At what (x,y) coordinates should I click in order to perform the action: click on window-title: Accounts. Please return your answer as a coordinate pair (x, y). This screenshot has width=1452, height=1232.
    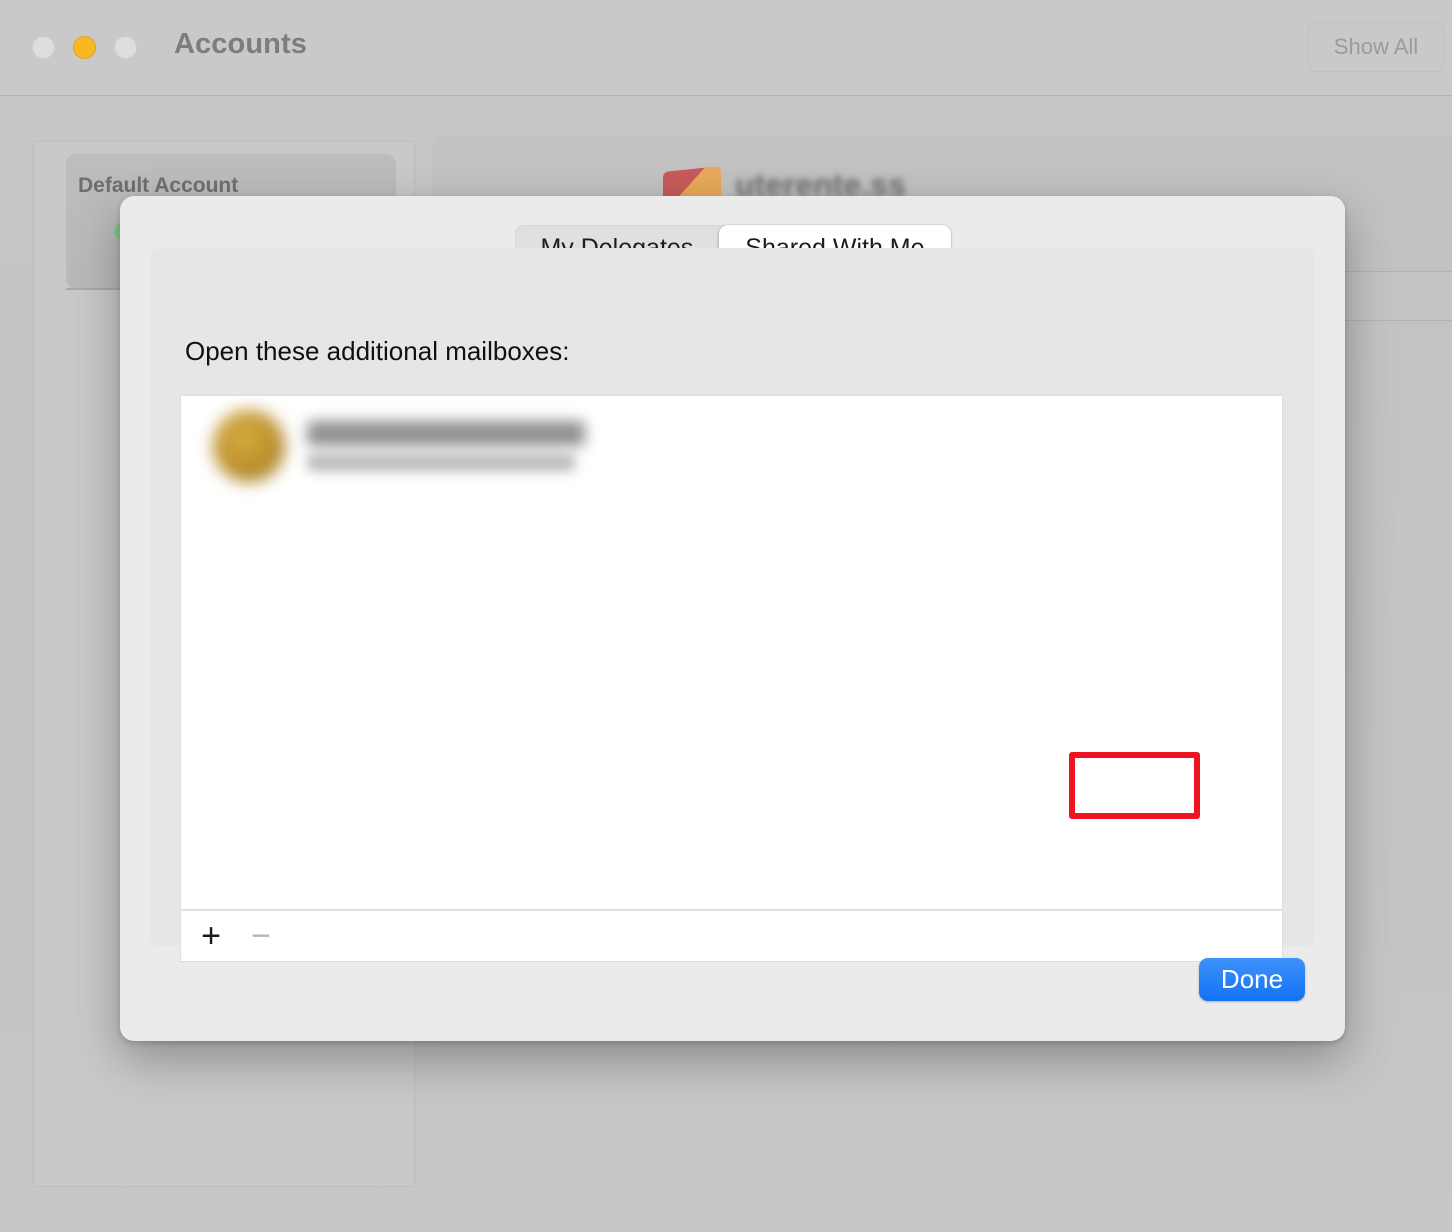
    Looking at the image, I should click on (240, 44).